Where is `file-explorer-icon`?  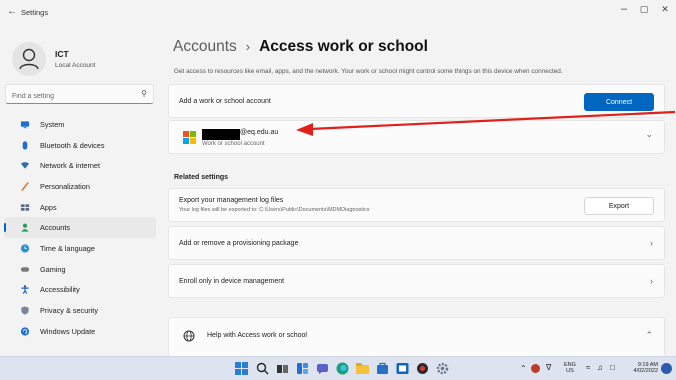
file-explorer-icon is located at coordinates (362, 368).